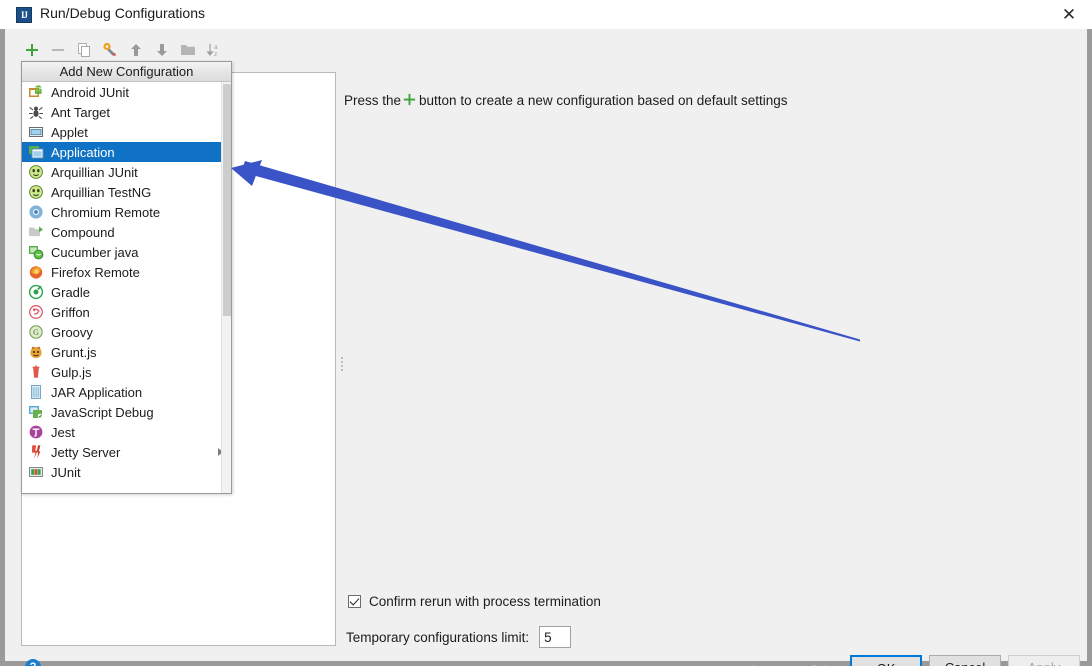 This screenshot has width=1092, height=666. I want to click on config-type-item: Gulp.js, so click(126, 372).